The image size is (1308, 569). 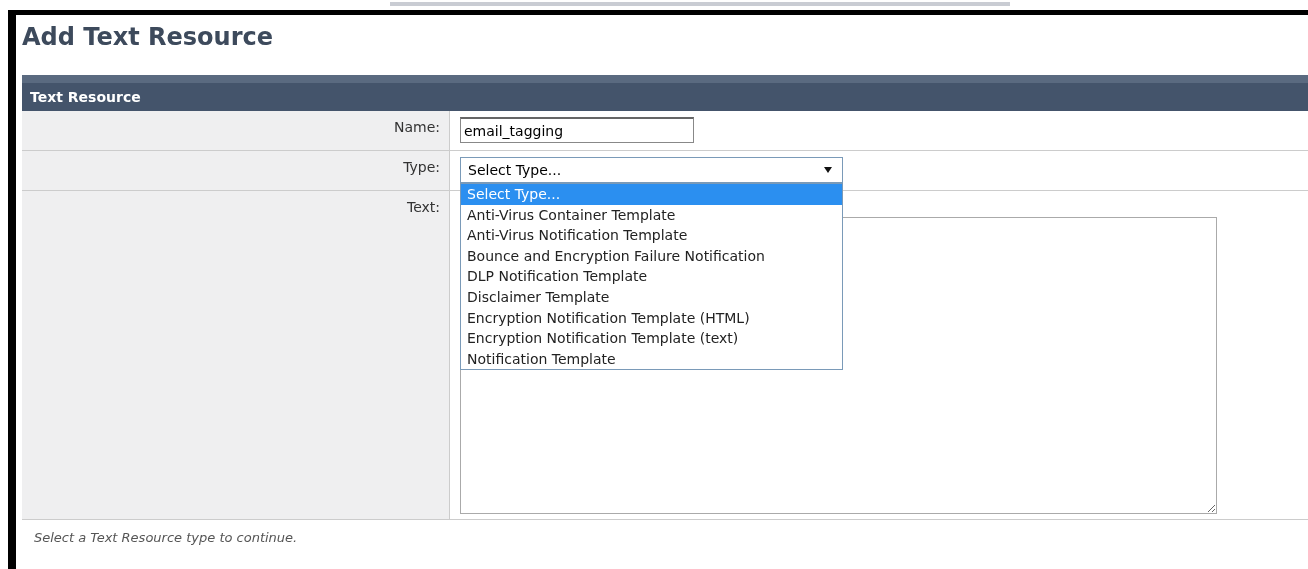 What do you see at coordinates (665, 97) in the screenshot?
I see `section-header: Text Resource` at bounding box center [665, 97].